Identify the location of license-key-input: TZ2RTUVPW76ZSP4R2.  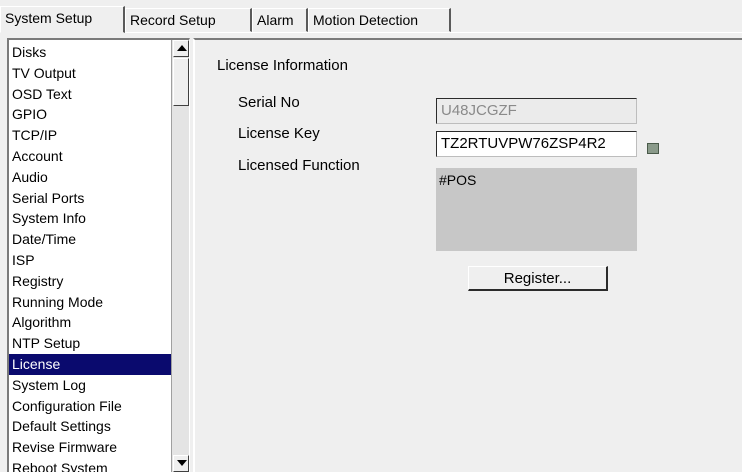
(536, 144).